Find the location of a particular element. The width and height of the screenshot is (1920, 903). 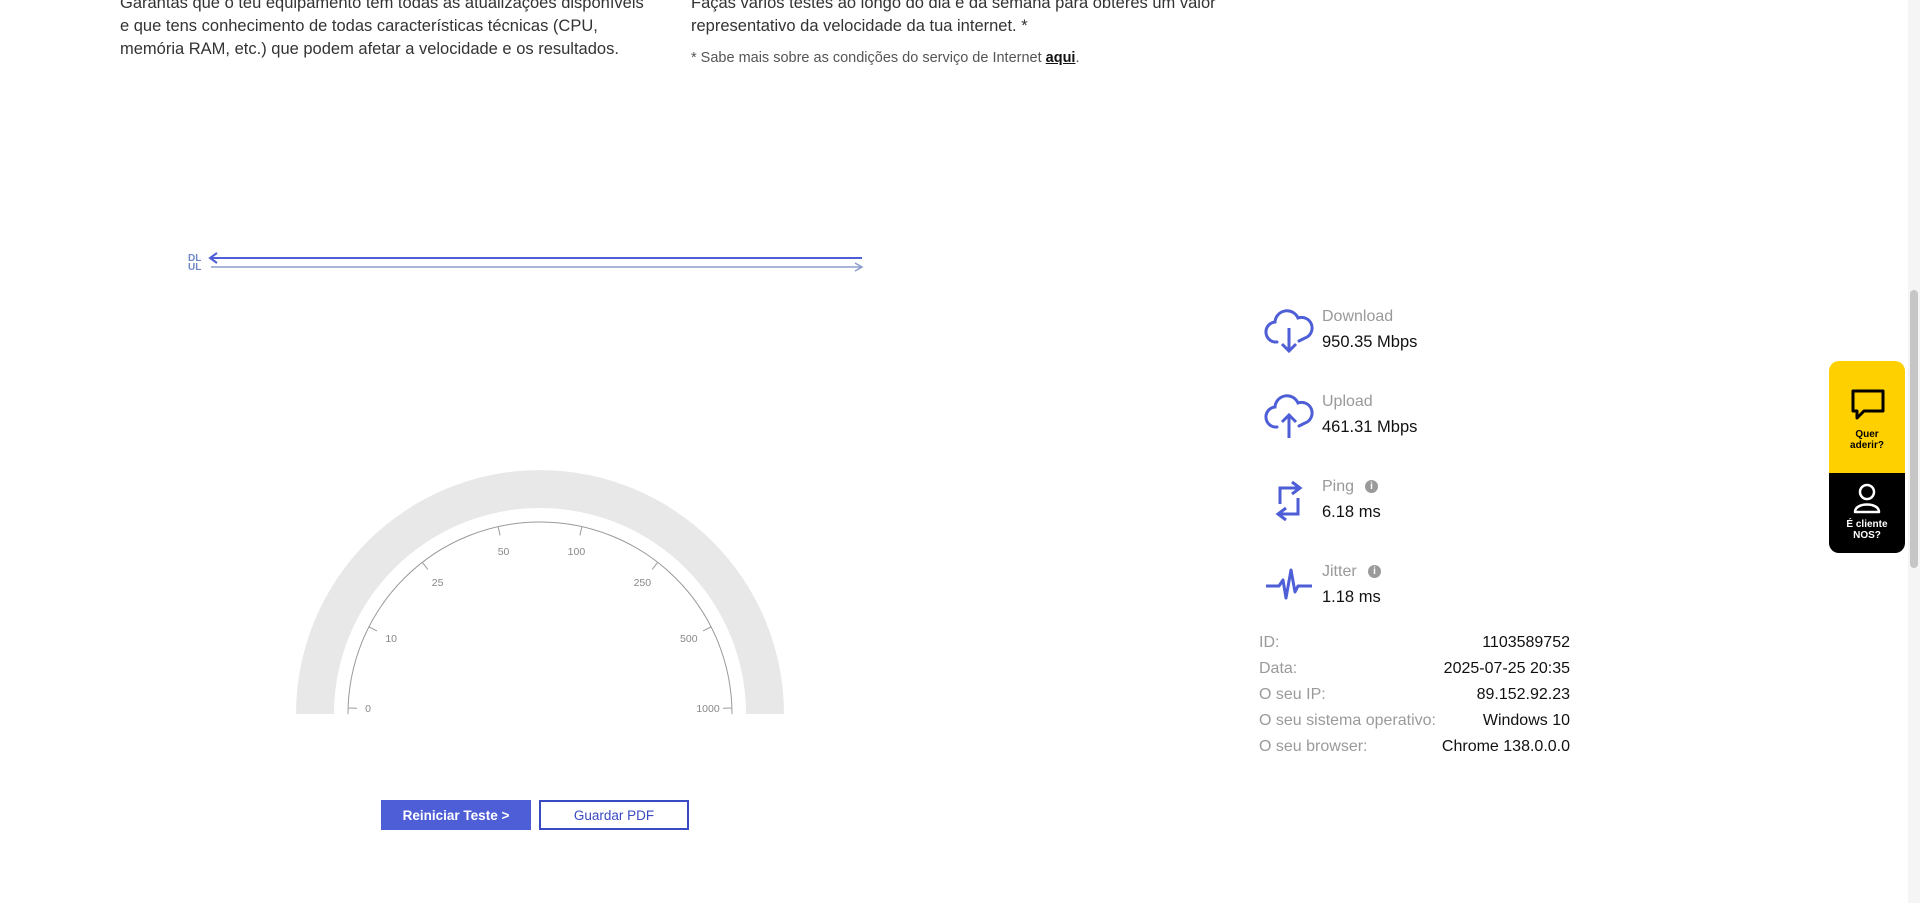

service-note-suffix: . is located at coordinates (1077, 58).